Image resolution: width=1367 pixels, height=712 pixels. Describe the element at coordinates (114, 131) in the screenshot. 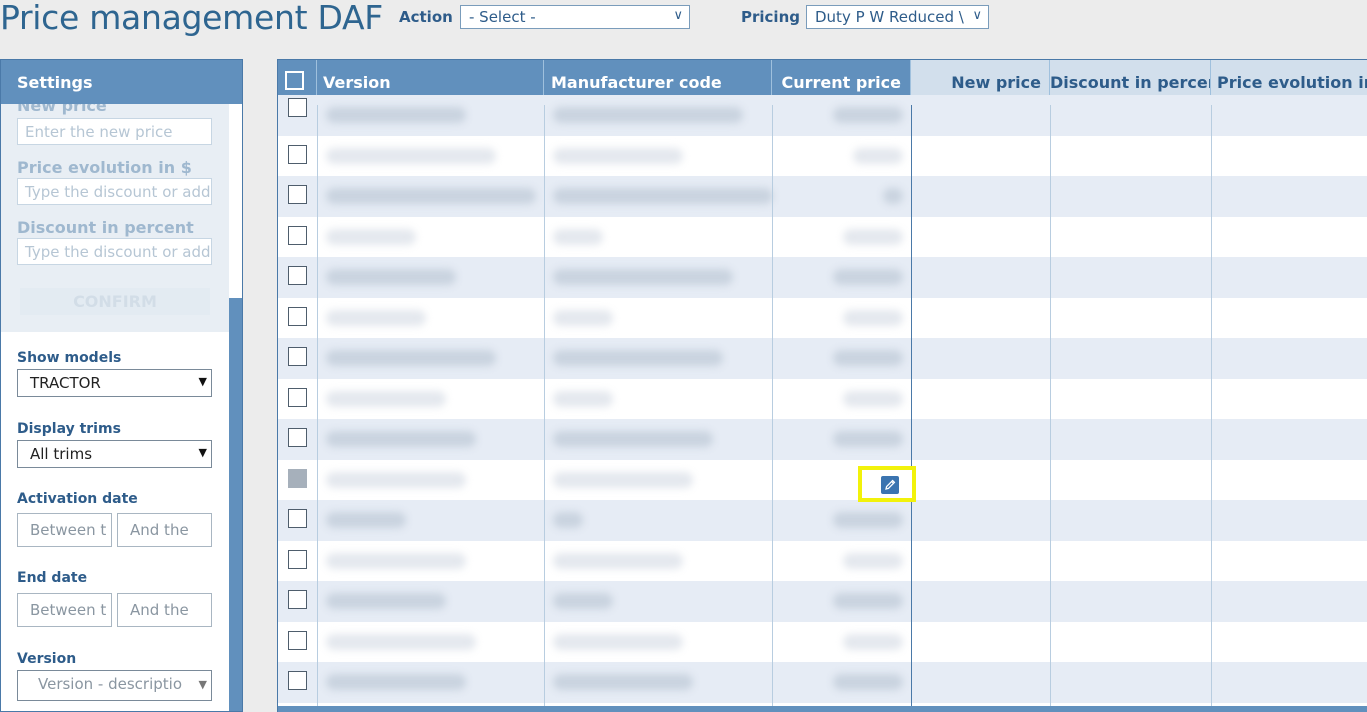

I see `new-price-input: Enter the new price` at that location.